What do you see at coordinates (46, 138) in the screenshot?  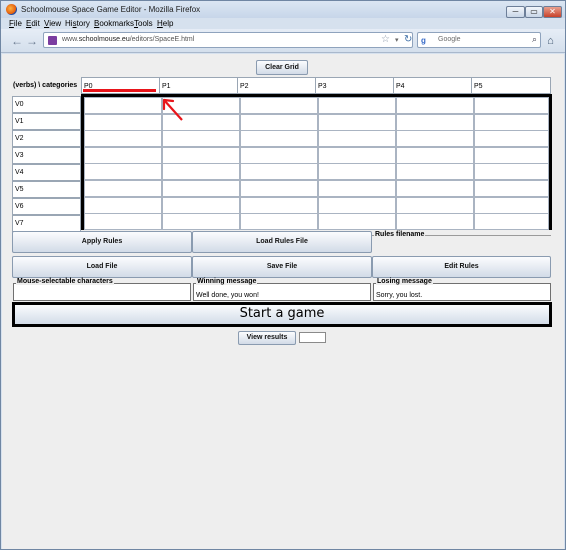 I see `row-label-v2: V2` at bounding box center [46, 138].